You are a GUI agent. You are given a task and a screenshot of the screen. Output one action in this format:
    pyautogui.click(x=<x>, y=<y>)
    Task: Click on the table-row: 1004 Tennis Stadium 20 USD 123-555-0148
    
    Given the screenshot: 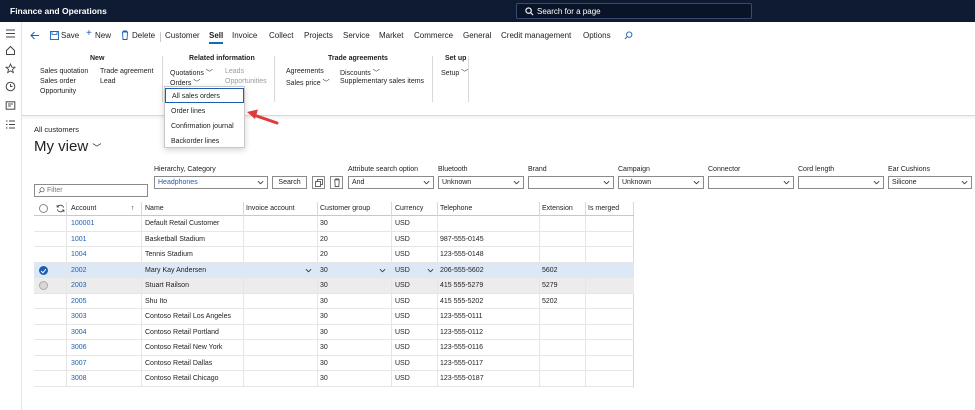 What is the action you would take?
    pyautogui.click(x=334, y=255)
    